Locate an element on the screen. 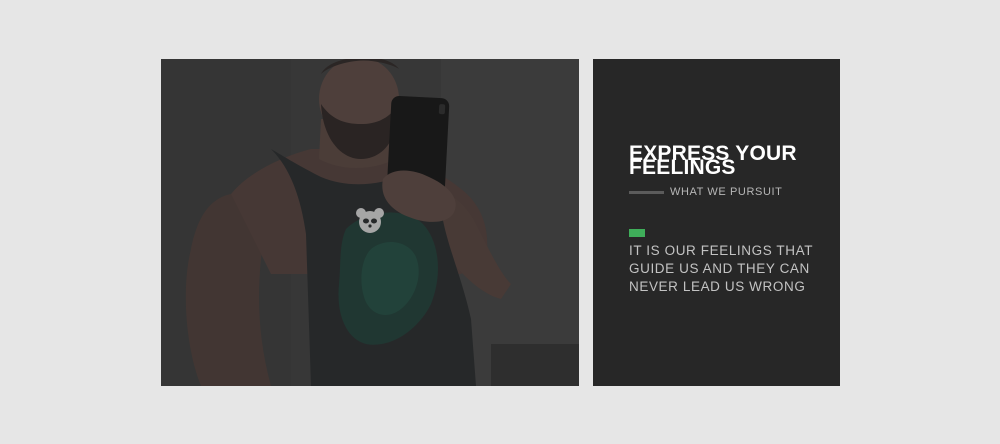 Image resolution: width=1000 pixels, height=444 pixels. feature-title: EXPRESS YOUR FEELINGS is located at coordinates (713, 160).